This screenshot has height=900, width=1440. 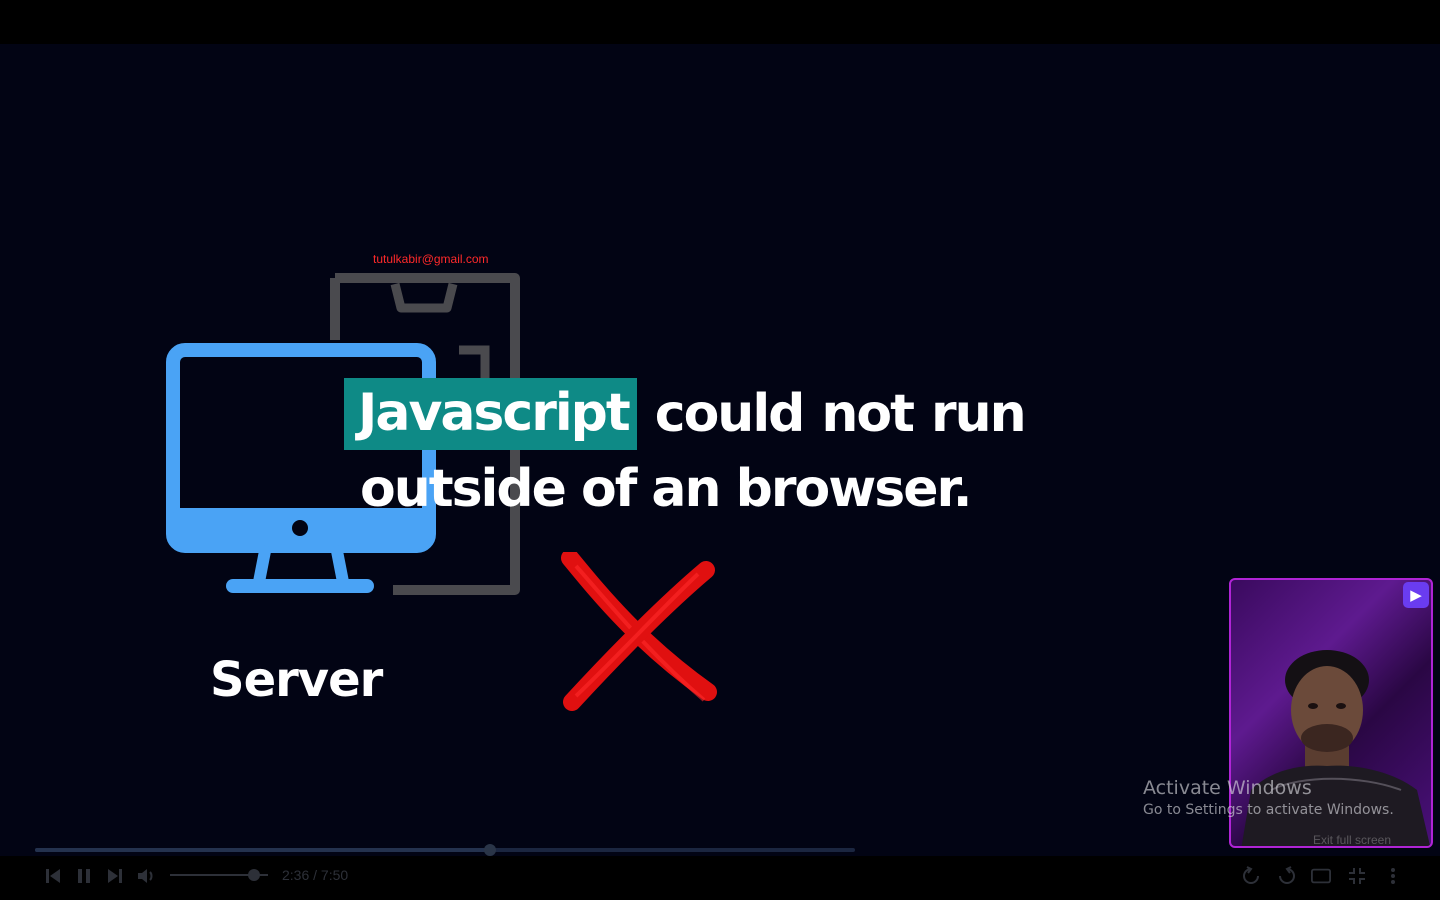 What do you see at coordinates (431, 259) in the screenshot?
I see `watermark-email: tutulkabir@gmail.com` at bounding box center [431, 259].